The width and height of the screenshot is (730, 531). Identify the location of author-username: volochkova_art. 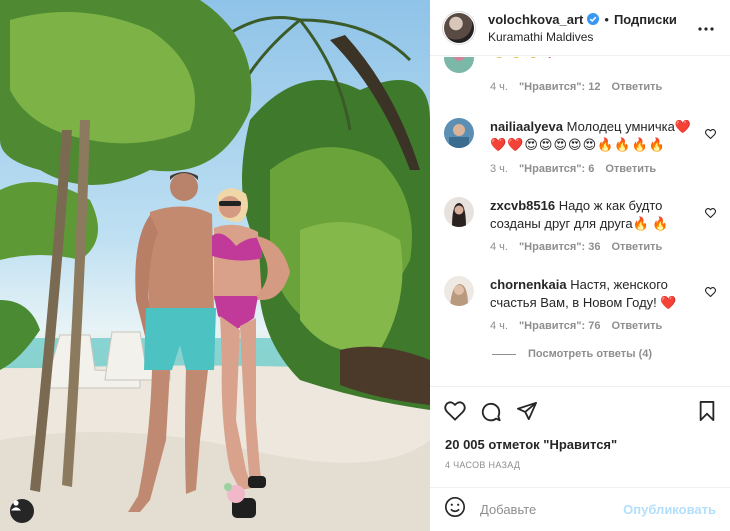
(535, 19).